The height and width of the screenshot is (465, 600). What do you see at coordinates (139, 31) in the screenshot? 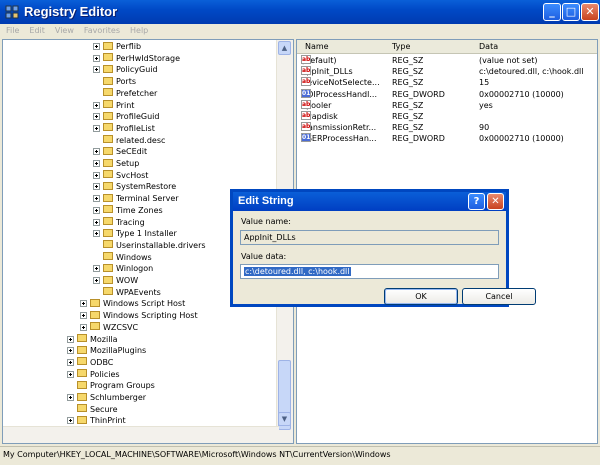
I see `menu-help: Help` at bounding box center [139, 31].